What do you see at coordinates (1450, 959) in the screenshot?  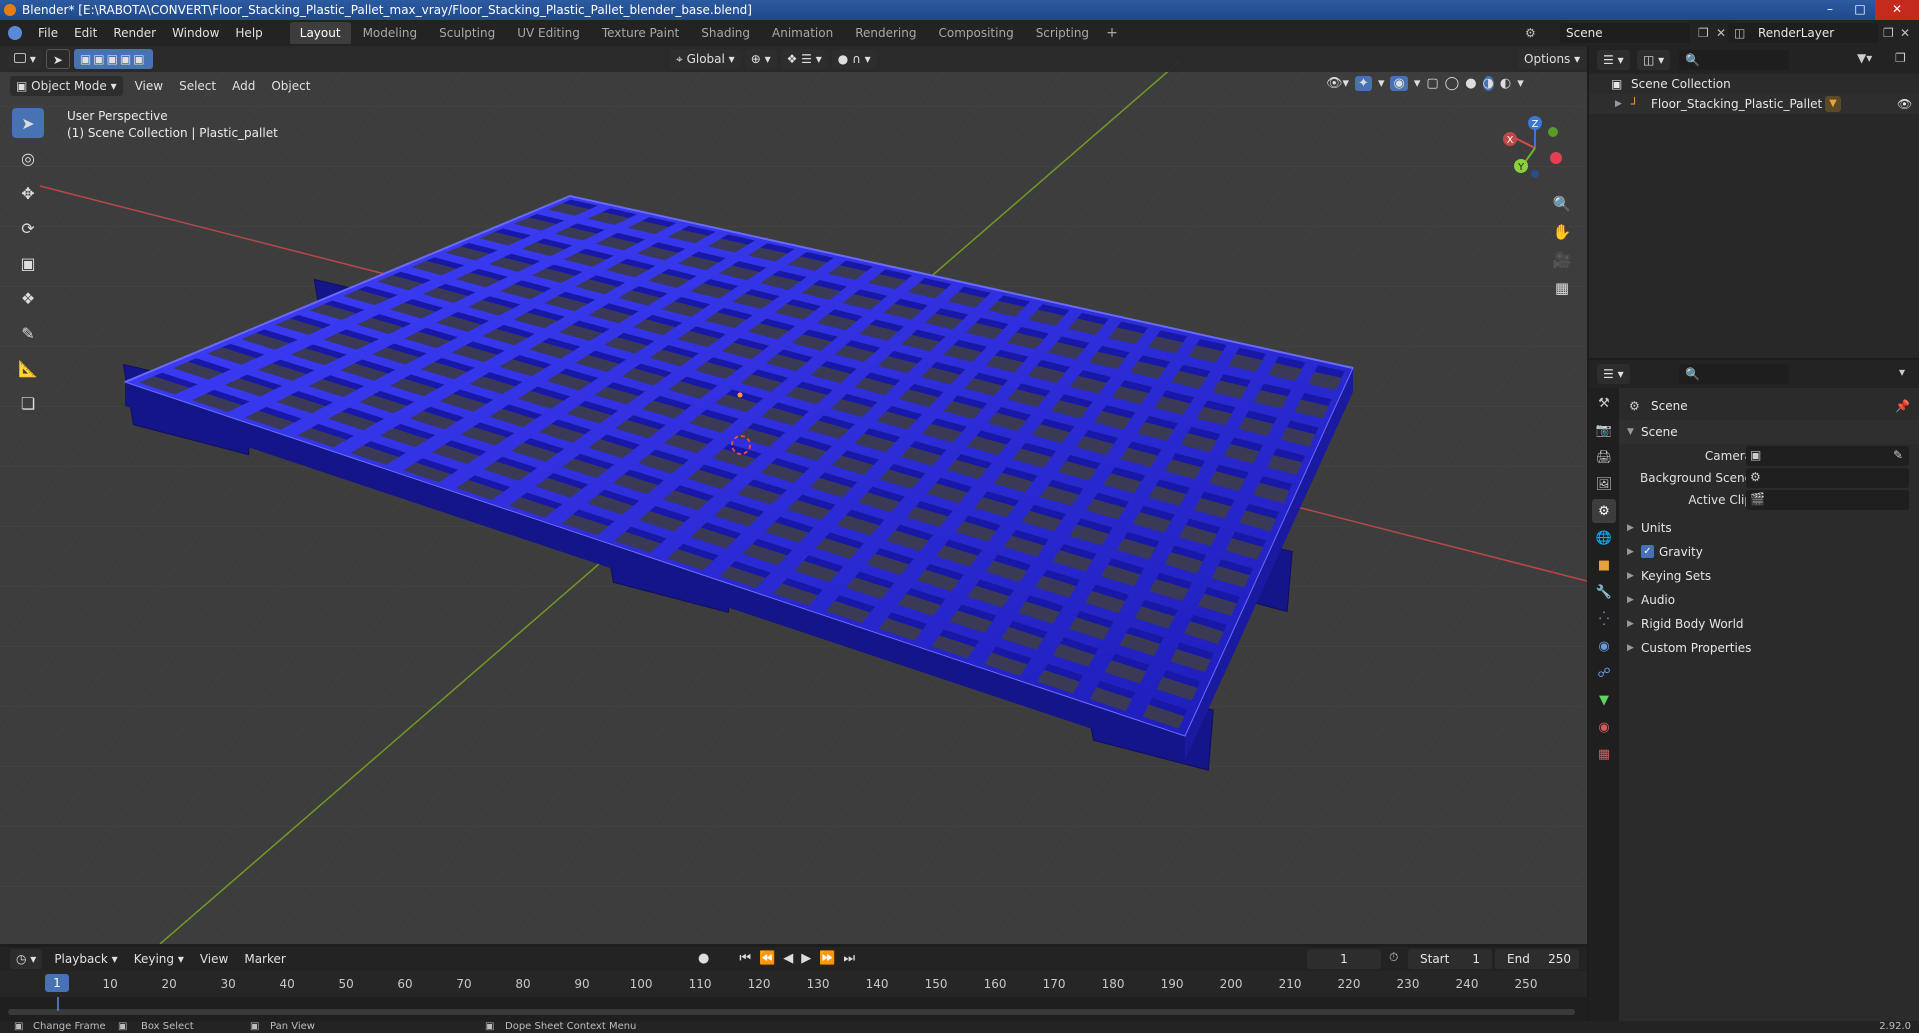 I see `start-frame-field: Start 1` at bounding box center [1450, 959].